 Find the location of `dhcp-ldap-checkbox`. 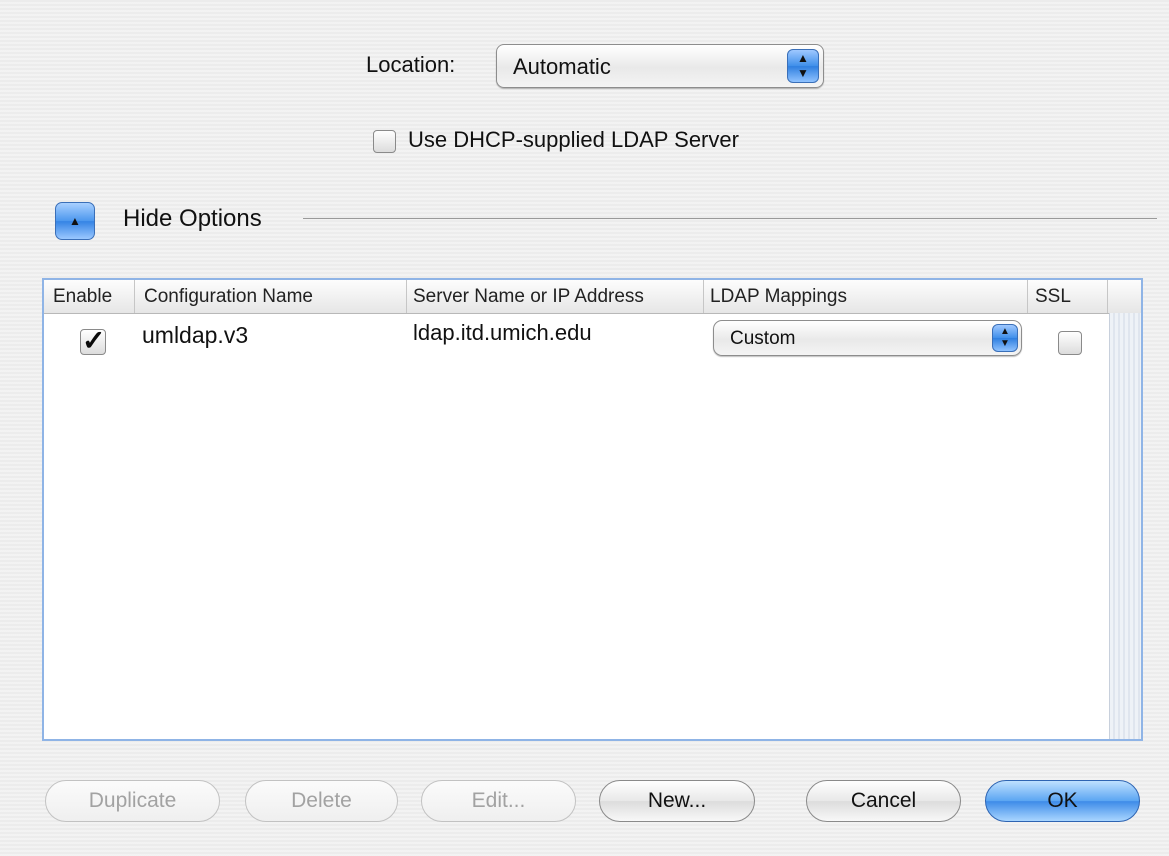

dhcp-ldap-checkbox is located at coordinates (384, 141).